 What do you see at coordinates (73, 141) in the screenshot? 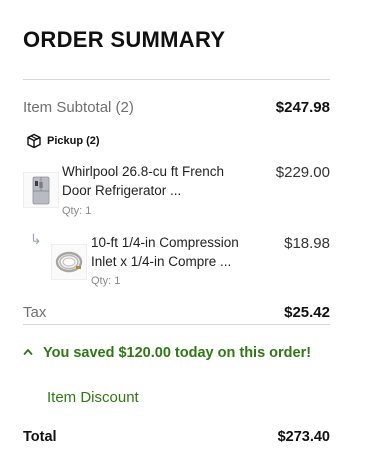
I see `pickup-label: Pickup (2)` at bounding box center [73, 141].